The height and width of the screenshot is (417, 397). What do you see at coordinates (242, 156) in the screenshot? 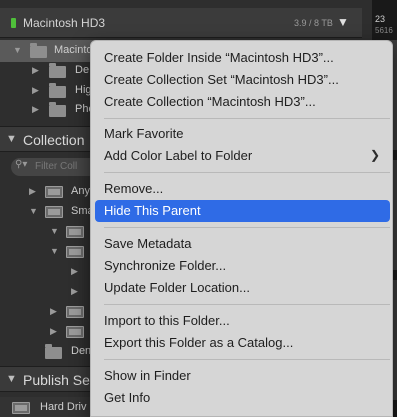
I see `menu-item-add-color-label: Add Color Label to Folder ❯` at bounding box center [242, 156].